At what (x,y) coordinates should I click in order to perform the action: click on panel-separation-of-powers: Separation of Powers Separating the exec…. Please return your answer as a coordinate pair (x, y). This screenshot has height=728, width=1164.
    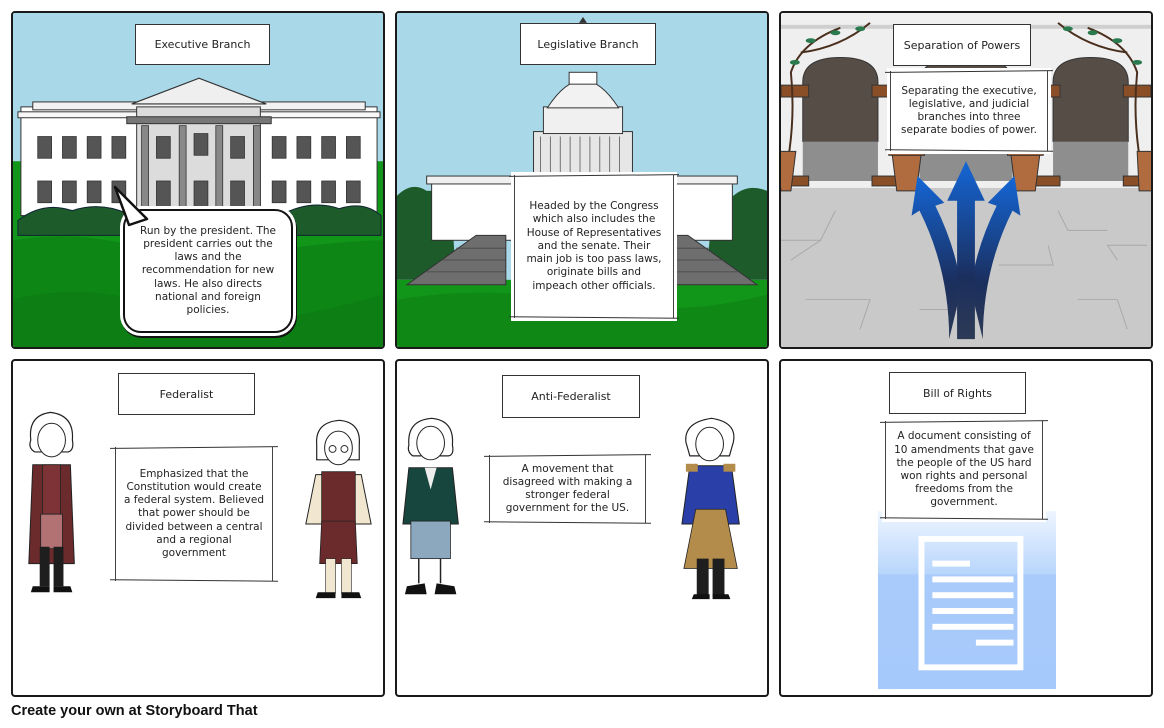
    Looking at the image, I should click on (966, 180).